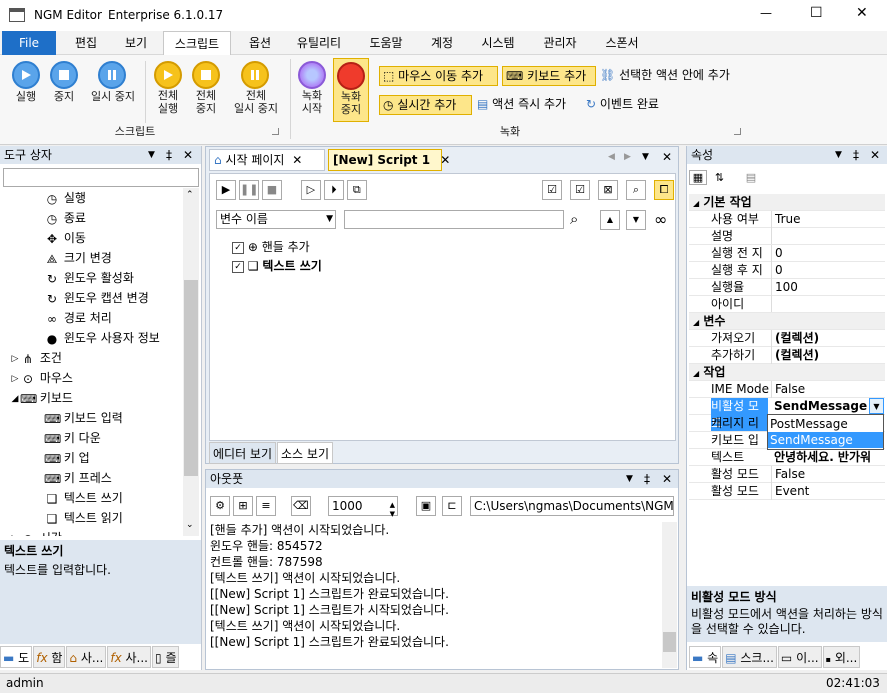 The width and height of the screenshot is (887, 693). I want to click on tree-item-keypress: ⌨ 키 프레스, so click(91, 478).